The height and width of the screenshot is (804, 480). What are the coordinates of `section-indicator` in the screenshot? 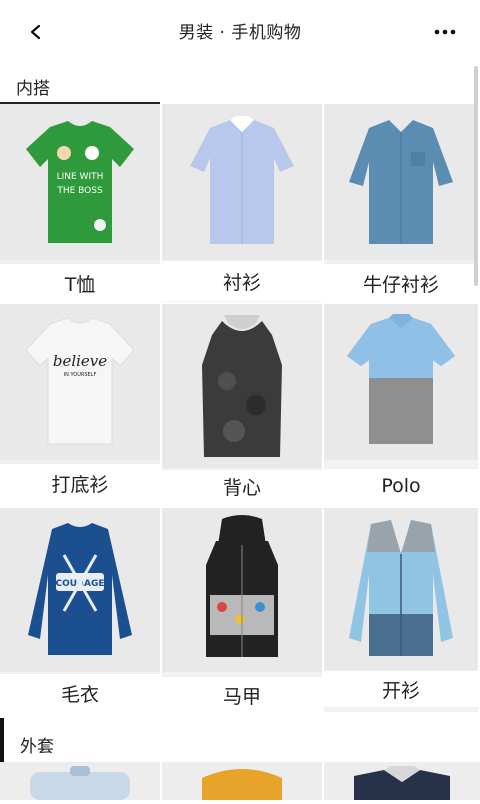 It's located at (2, 740).